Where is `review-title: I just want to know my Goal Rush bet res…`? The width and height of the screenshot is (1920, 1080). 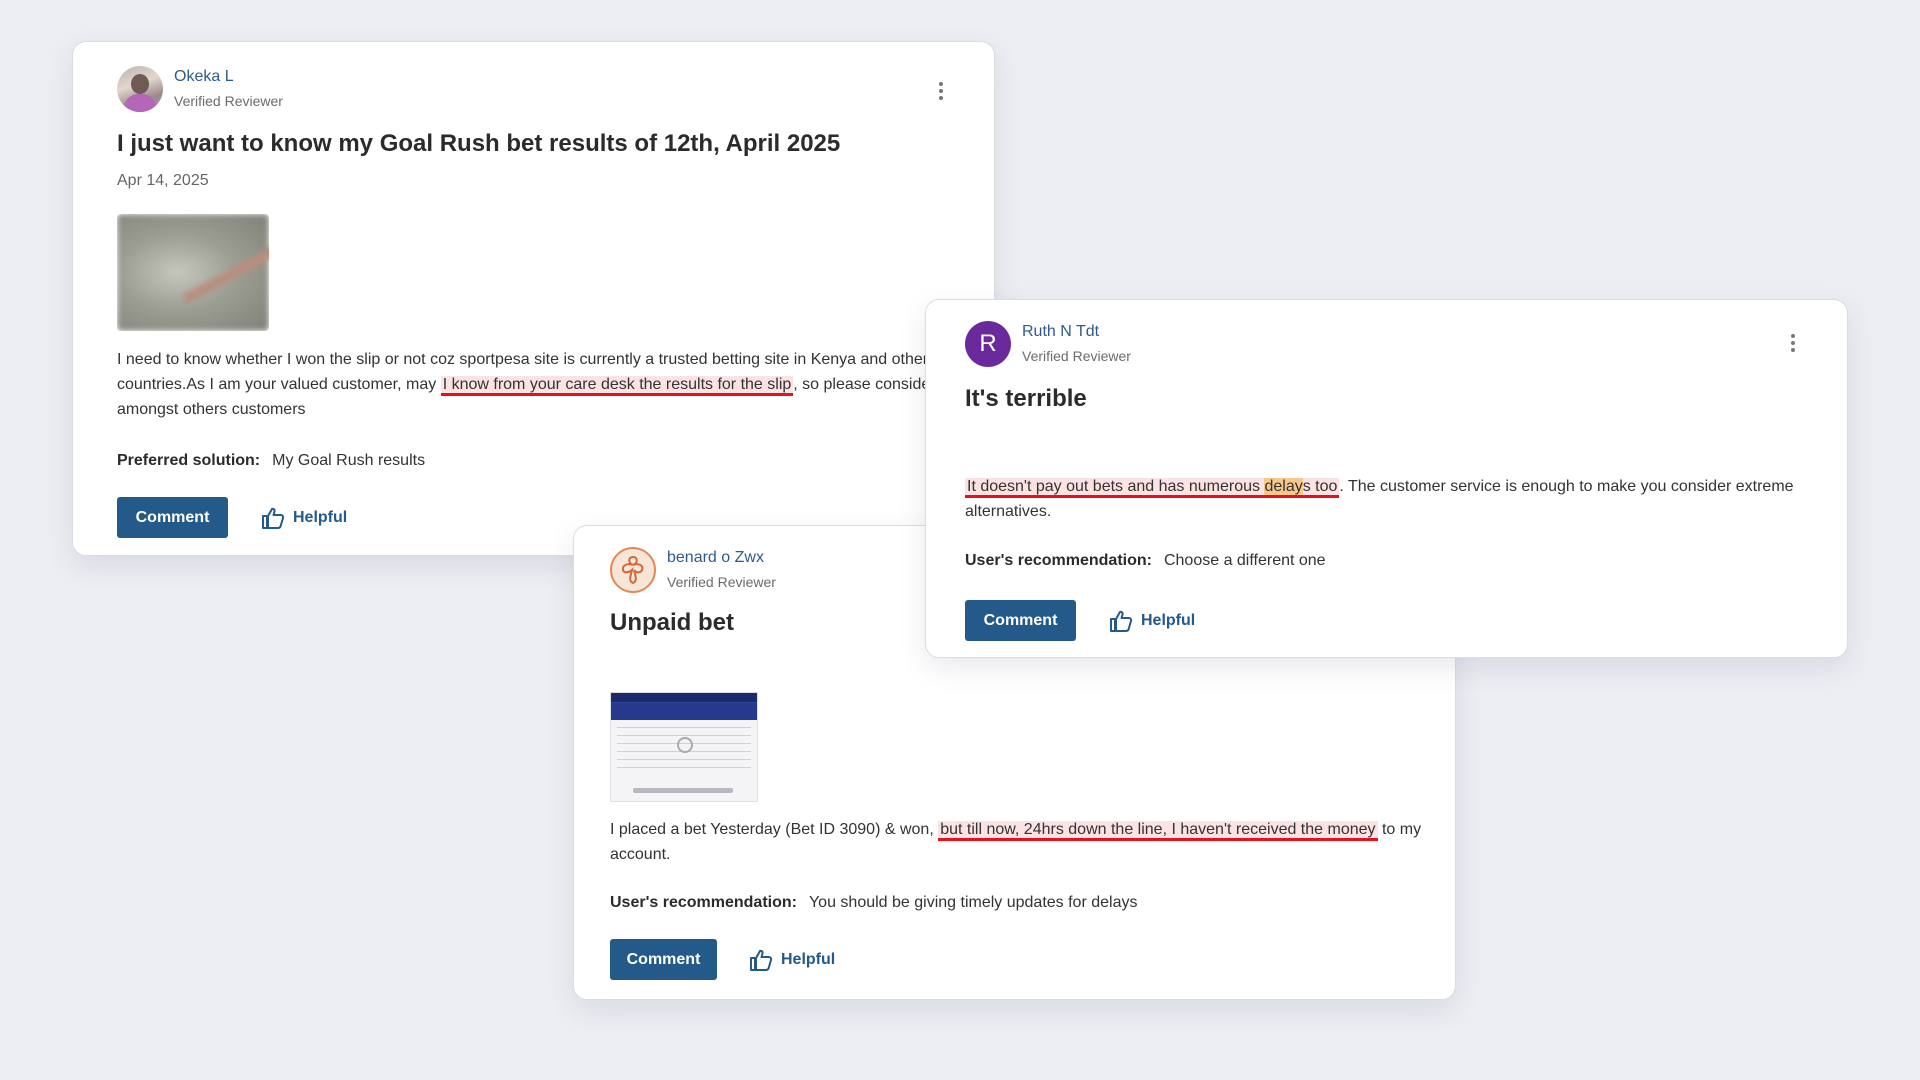
review-title: I just want to know my Goal Rush bet res… is located at coordinates (479, 143).